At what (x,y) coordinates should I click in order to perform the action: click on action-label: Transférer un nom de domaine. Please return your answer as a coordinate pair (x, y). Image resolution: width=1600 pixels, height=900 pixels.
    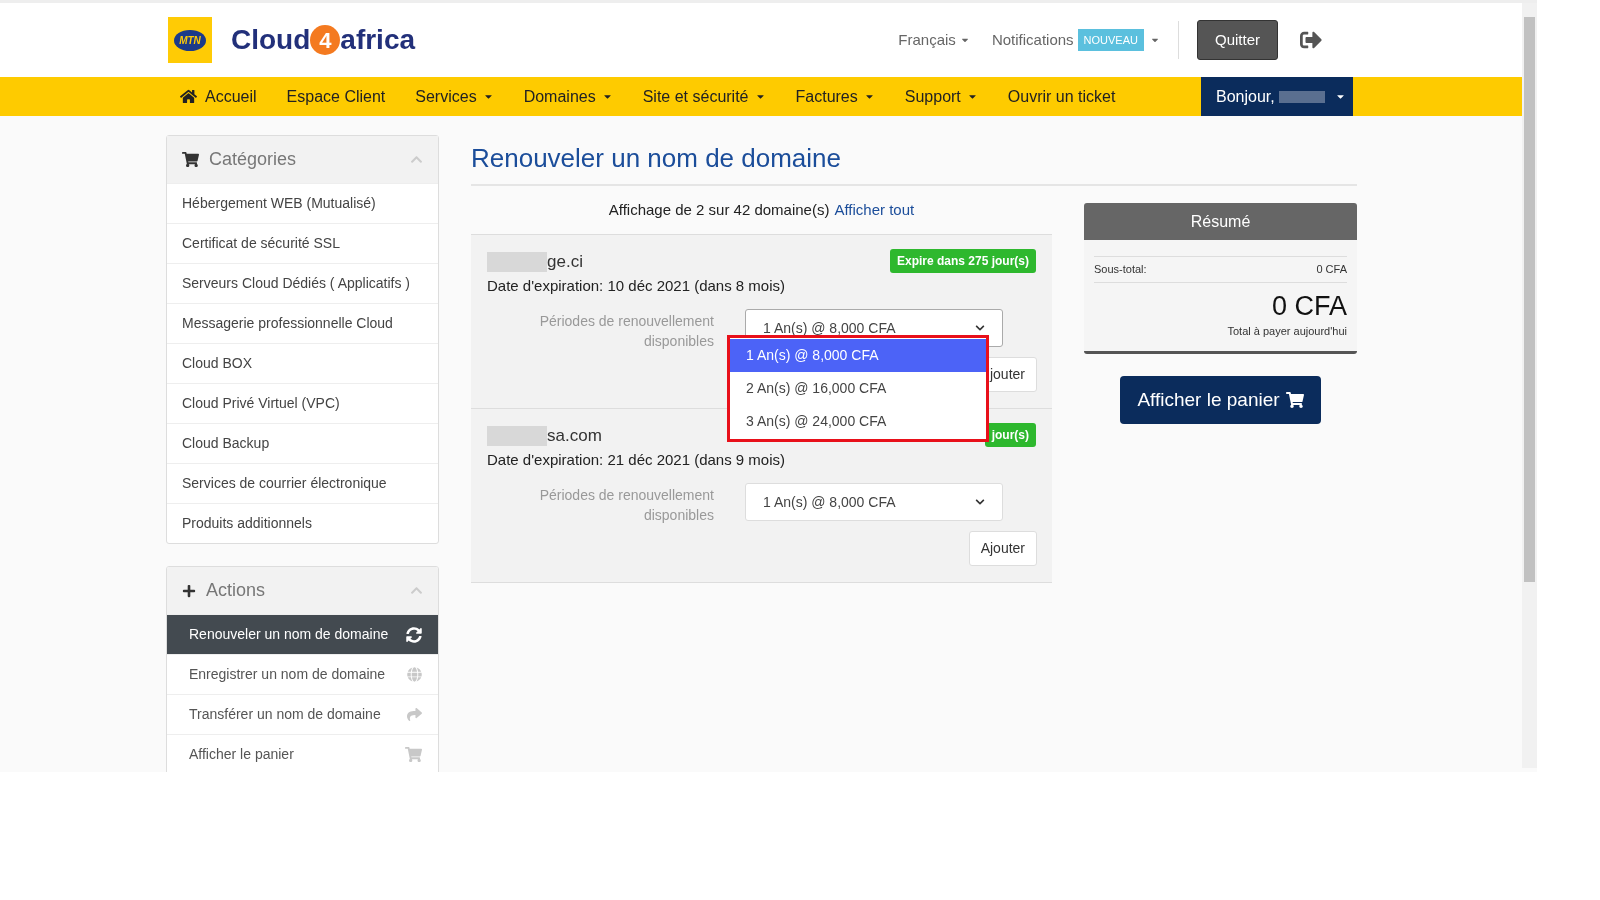
    Looking at the image, I should click on (285, 714).